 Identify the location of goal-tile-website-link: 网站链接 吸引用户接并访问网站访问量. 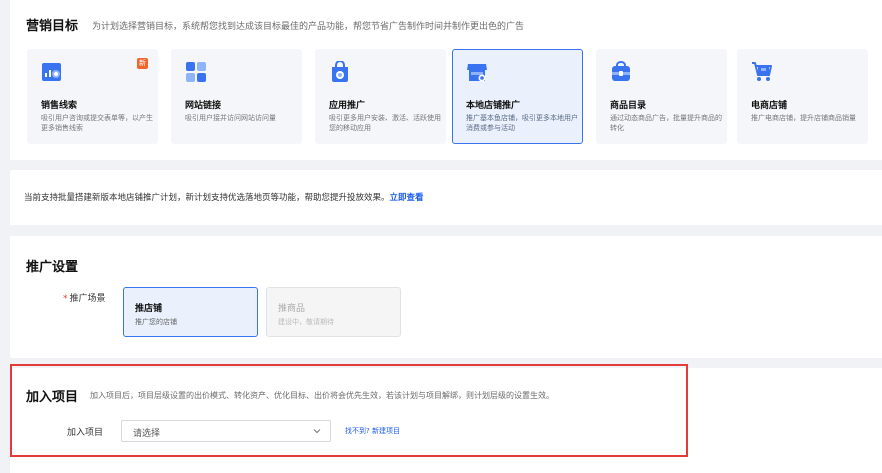
(236, 96).